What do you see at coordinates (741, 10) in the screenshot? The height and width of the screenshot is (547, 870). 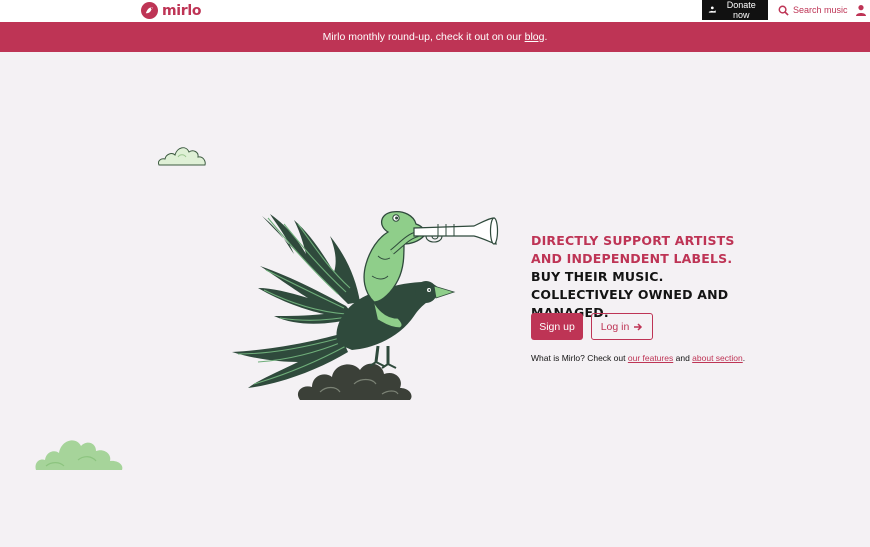 I see `donate-label: Donate now` at bounding box center [741, 10].